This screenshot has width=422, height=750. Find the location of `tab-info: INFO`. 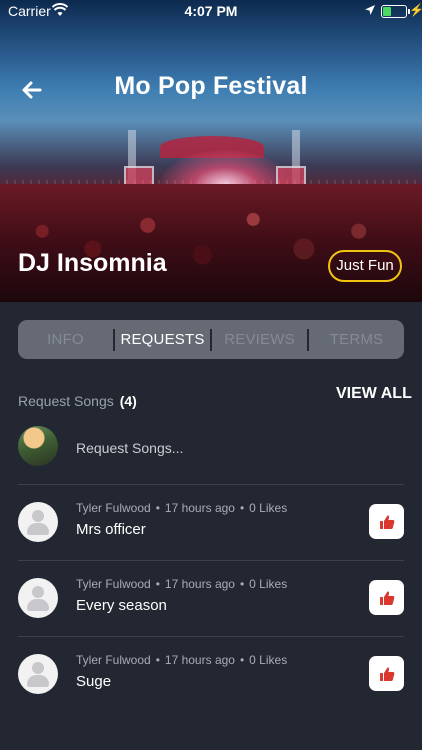

tab-info: INFO is located at coordinates (65, 339).